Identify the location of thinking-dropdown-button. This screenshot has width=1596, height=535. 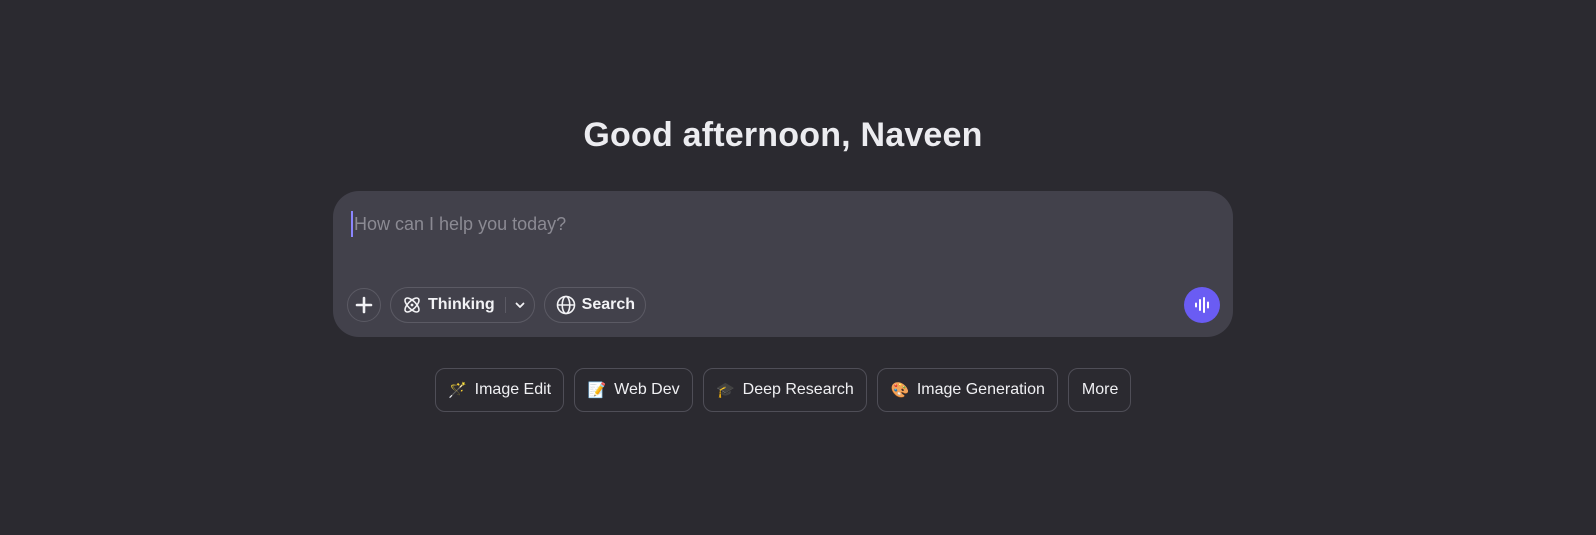
(520, 305).